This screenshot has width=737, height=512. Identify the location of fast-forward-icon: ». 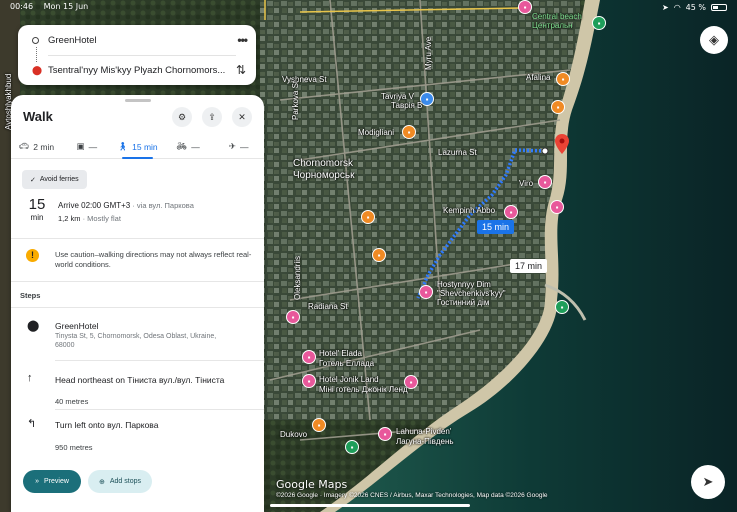
(37, 481).